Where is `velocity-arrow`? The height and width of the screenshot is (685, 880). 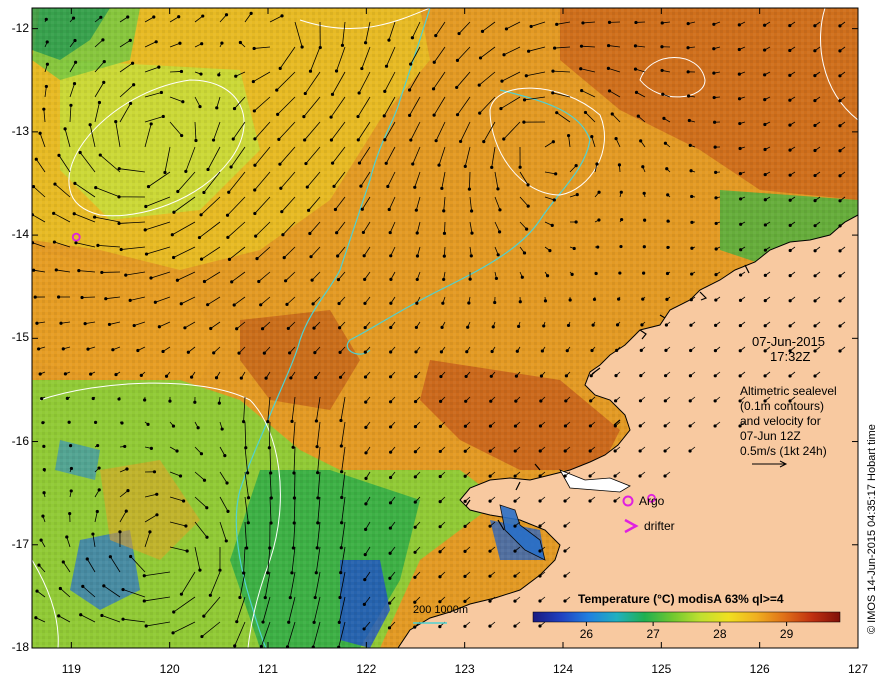 velocity-arrow is located at coordinates (88, 297).